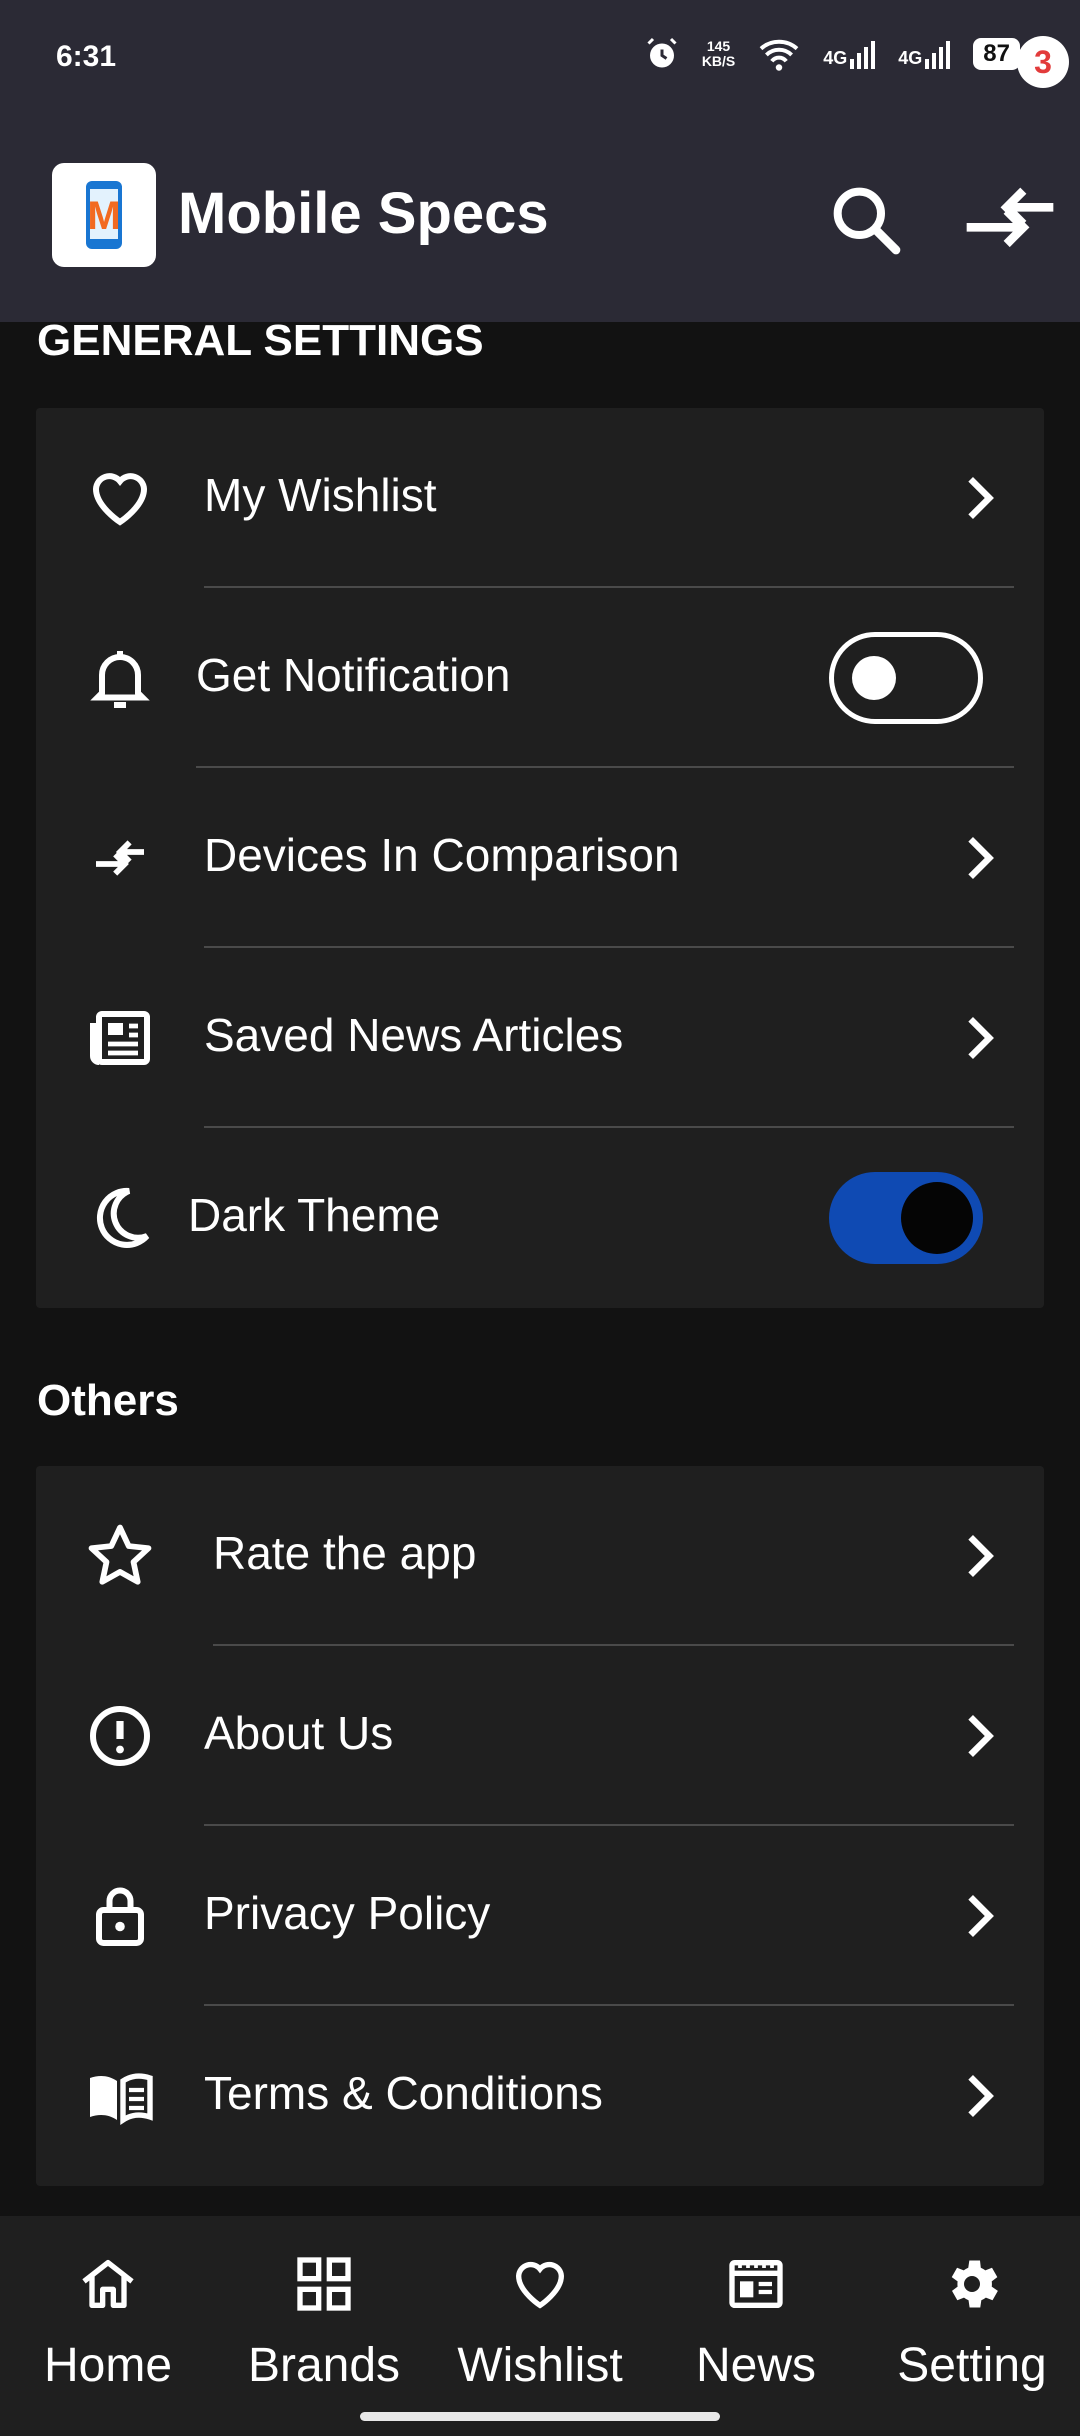 This screenshot has height=2436, width=1080. Describe the element at coordinates (756, 2284) in the screenshot. I see `news-icon` at that location.